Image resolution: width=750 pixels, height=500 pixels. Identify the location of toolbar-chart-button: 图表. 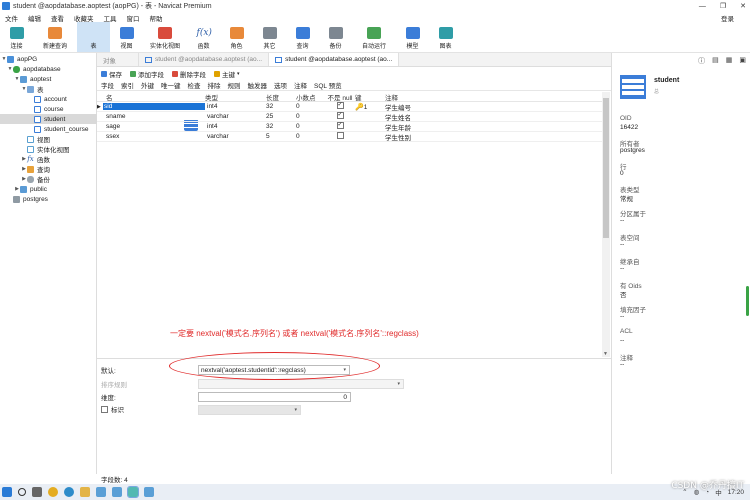
(445, 37).